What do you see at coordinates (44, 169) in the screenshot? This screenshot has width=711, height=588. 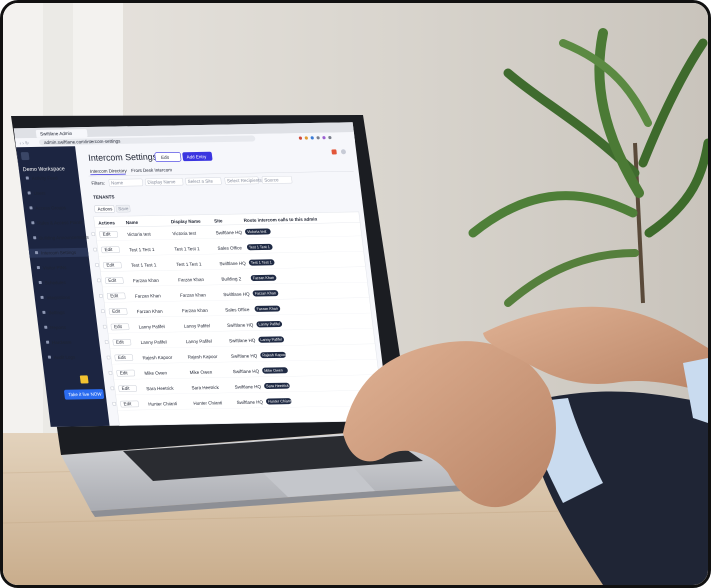 I see `workspace-name: Demo Workspace` at bounding box center [44, 169].